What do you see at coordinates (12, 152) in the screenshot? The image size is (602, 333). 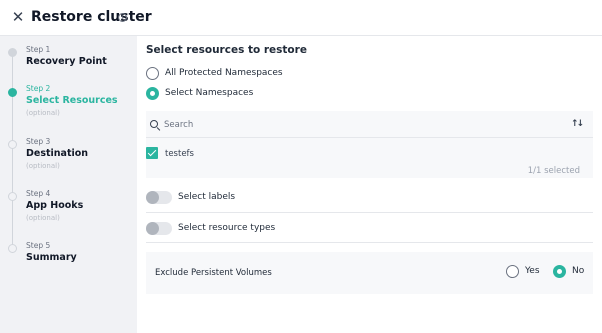 I see `steps-rail` at bounding box center [12, 152].